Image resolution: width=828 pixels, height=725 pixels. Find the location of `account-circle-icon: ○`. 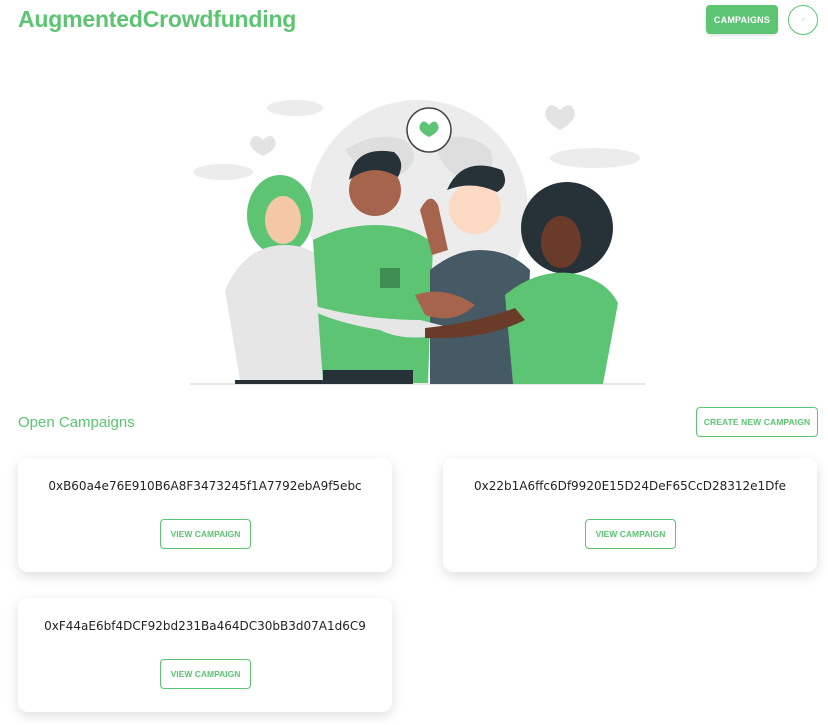

account-circle-icon: ○ is located at coordinates (803, 20).